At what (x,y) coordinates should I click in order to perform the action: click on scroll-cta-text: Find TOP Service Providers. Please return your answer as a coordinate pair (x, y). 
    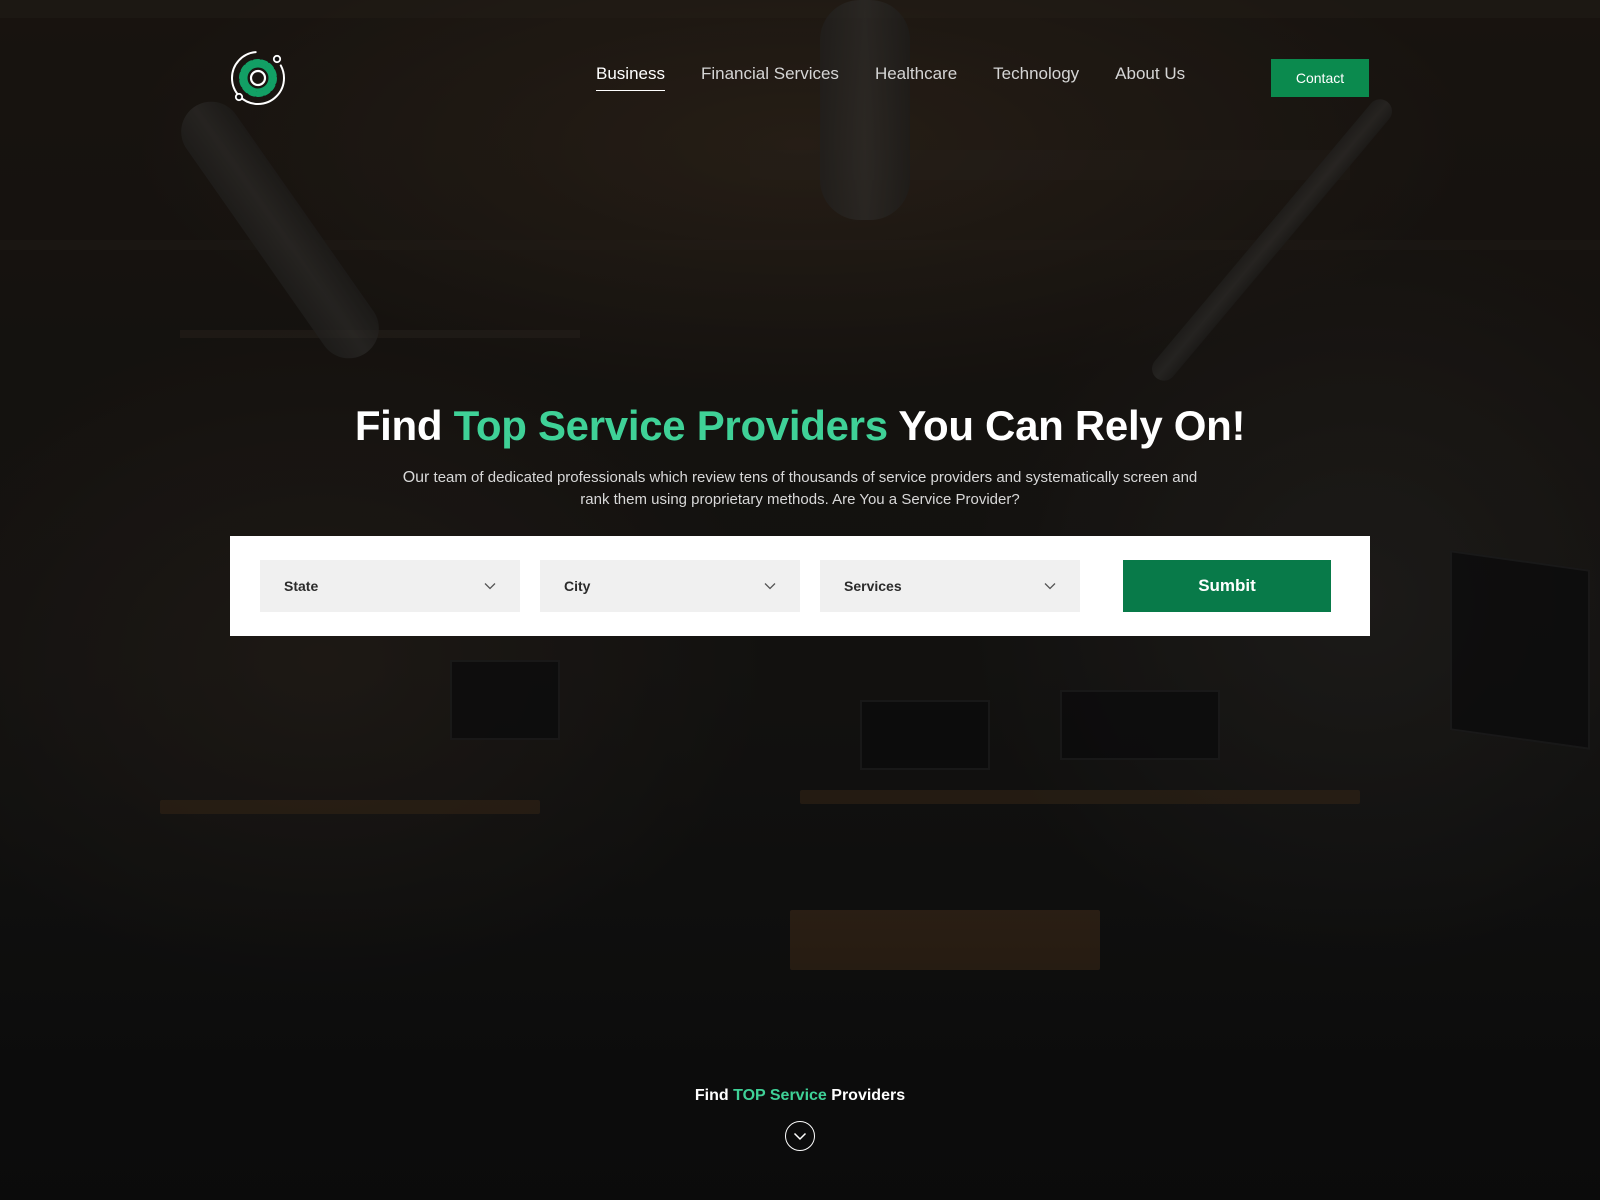
    Looking at the image, I should click on (800, 1096).